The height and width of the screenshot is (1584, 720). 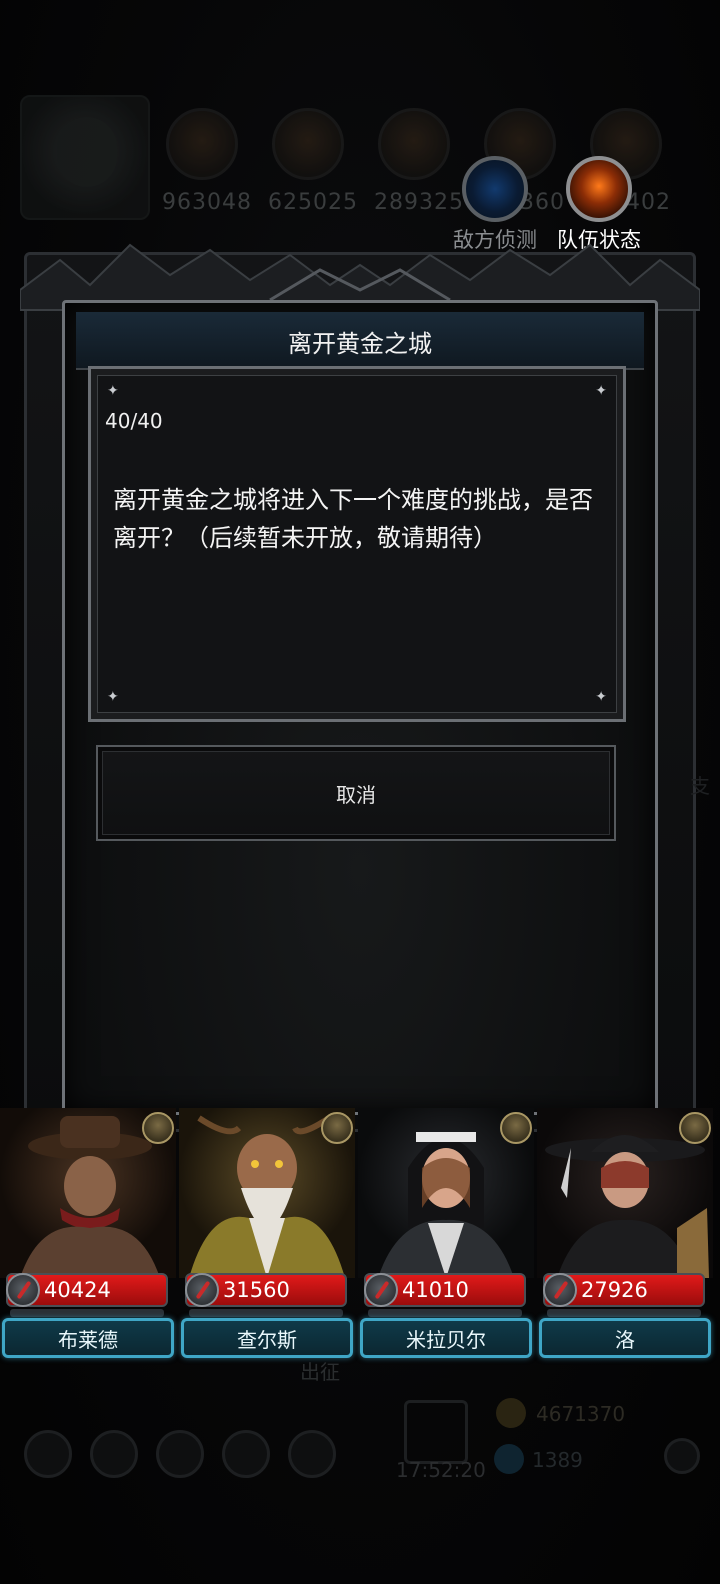 What do you see at coordinates (87, 1290) in the screenshot?
I see `hp-bar: 40424` at bounding box center [87, 1290].